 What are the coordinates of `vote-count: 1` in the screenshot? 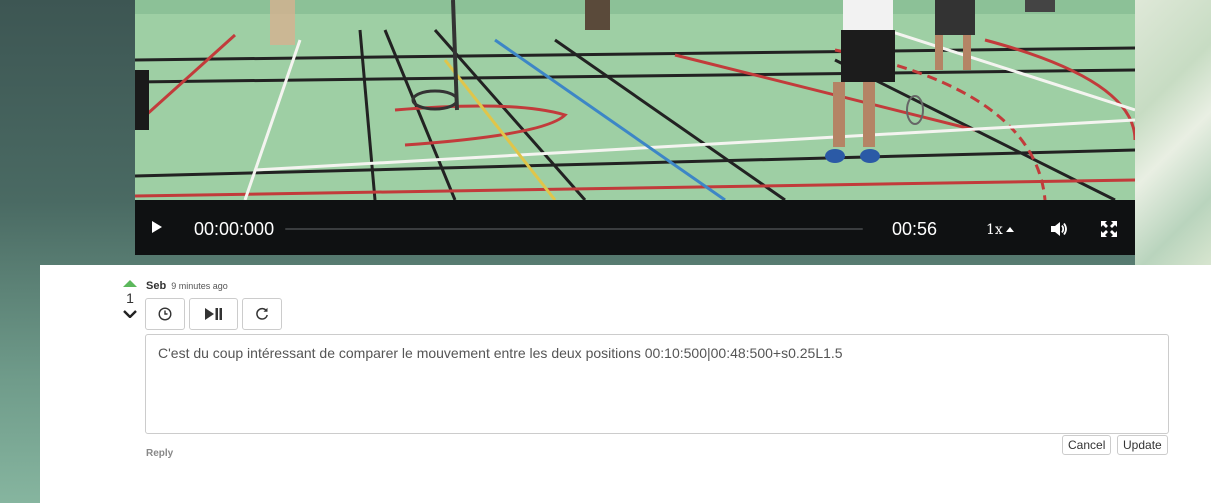 It's located at (130, 298).